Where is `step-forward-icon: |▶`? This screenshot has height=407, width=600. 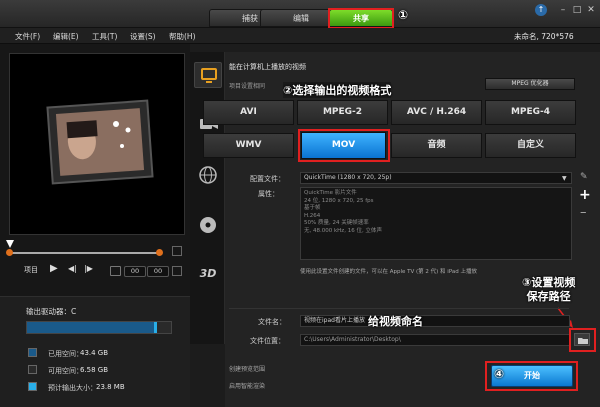
step-forward-icon: |▶ is located at coordinates (88, 268).